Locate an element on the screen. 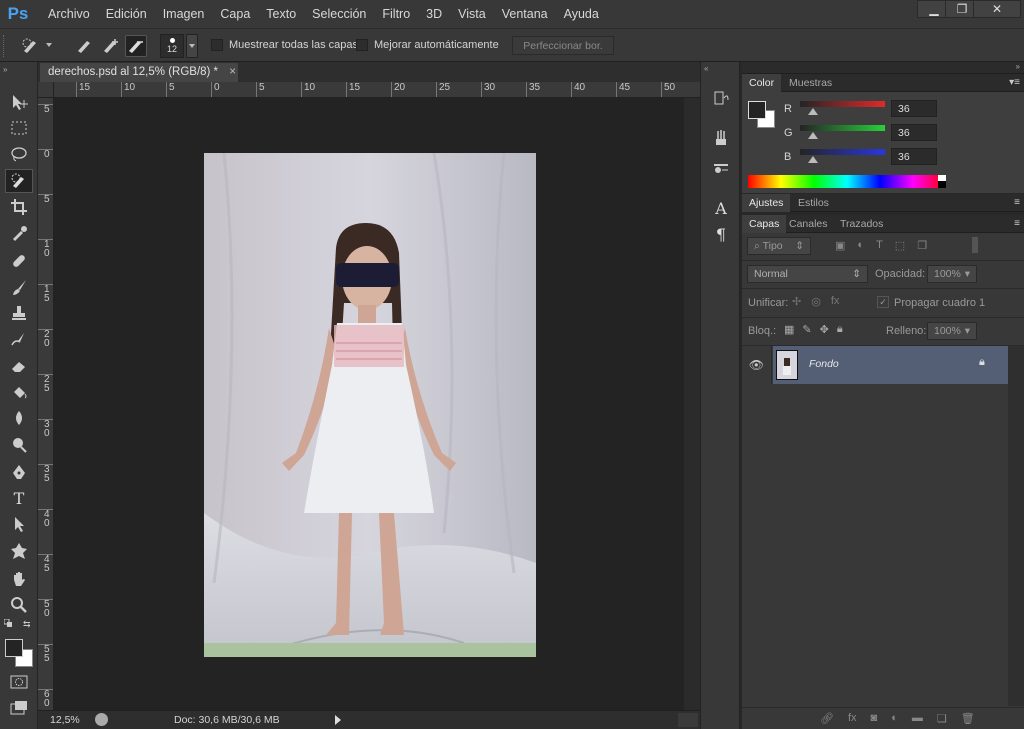  status-menu-arrow-icon is located at coordinates (338, 720).